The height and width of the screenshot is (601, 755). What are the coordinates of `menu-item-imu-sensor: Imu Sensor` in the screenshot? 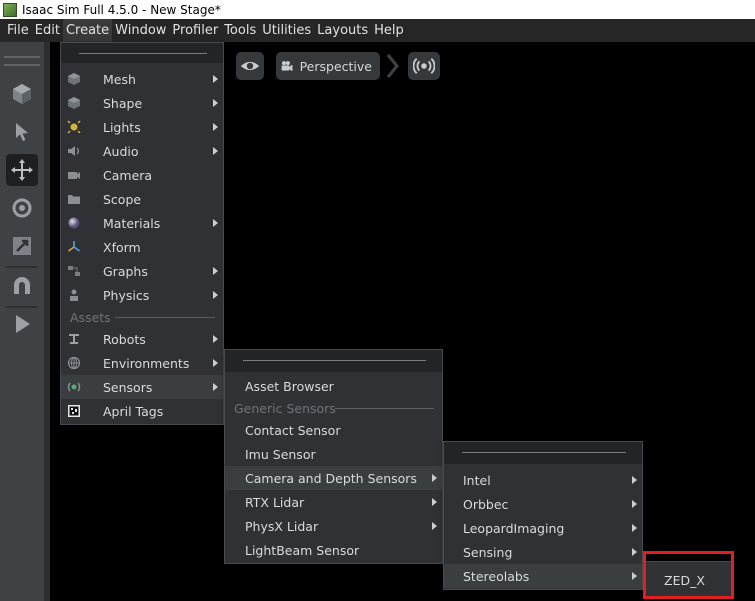 It's located at (333, 454).